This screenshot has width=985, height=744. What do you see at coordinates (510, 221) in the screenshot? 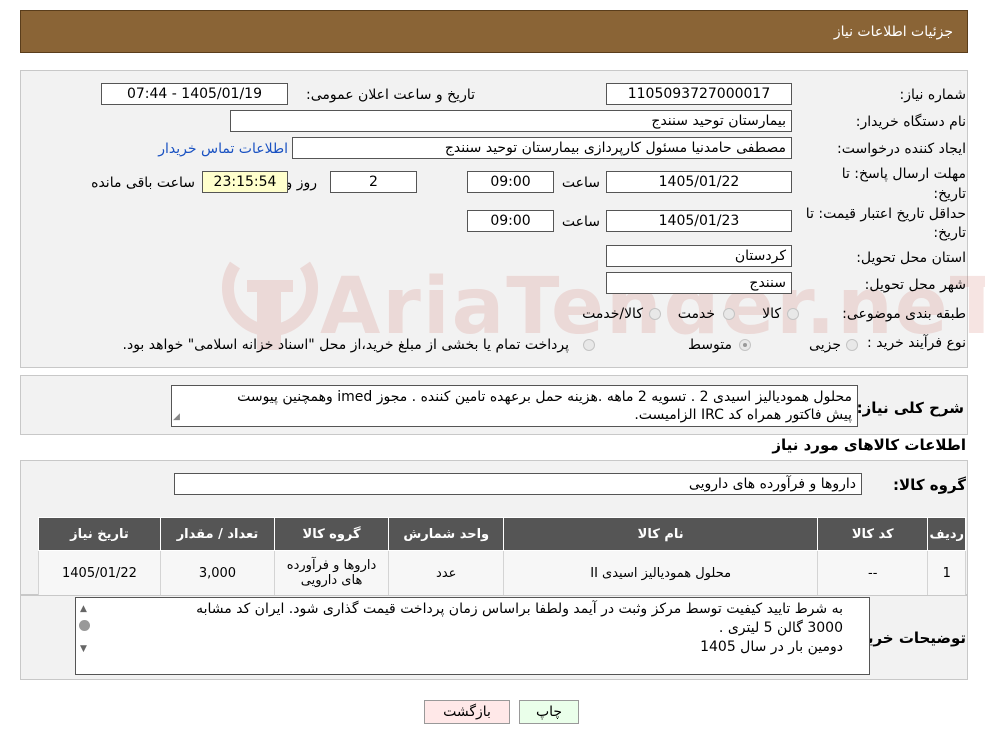
I see `price-validity-time-field: 09:00` at bounding box center [510, 221].